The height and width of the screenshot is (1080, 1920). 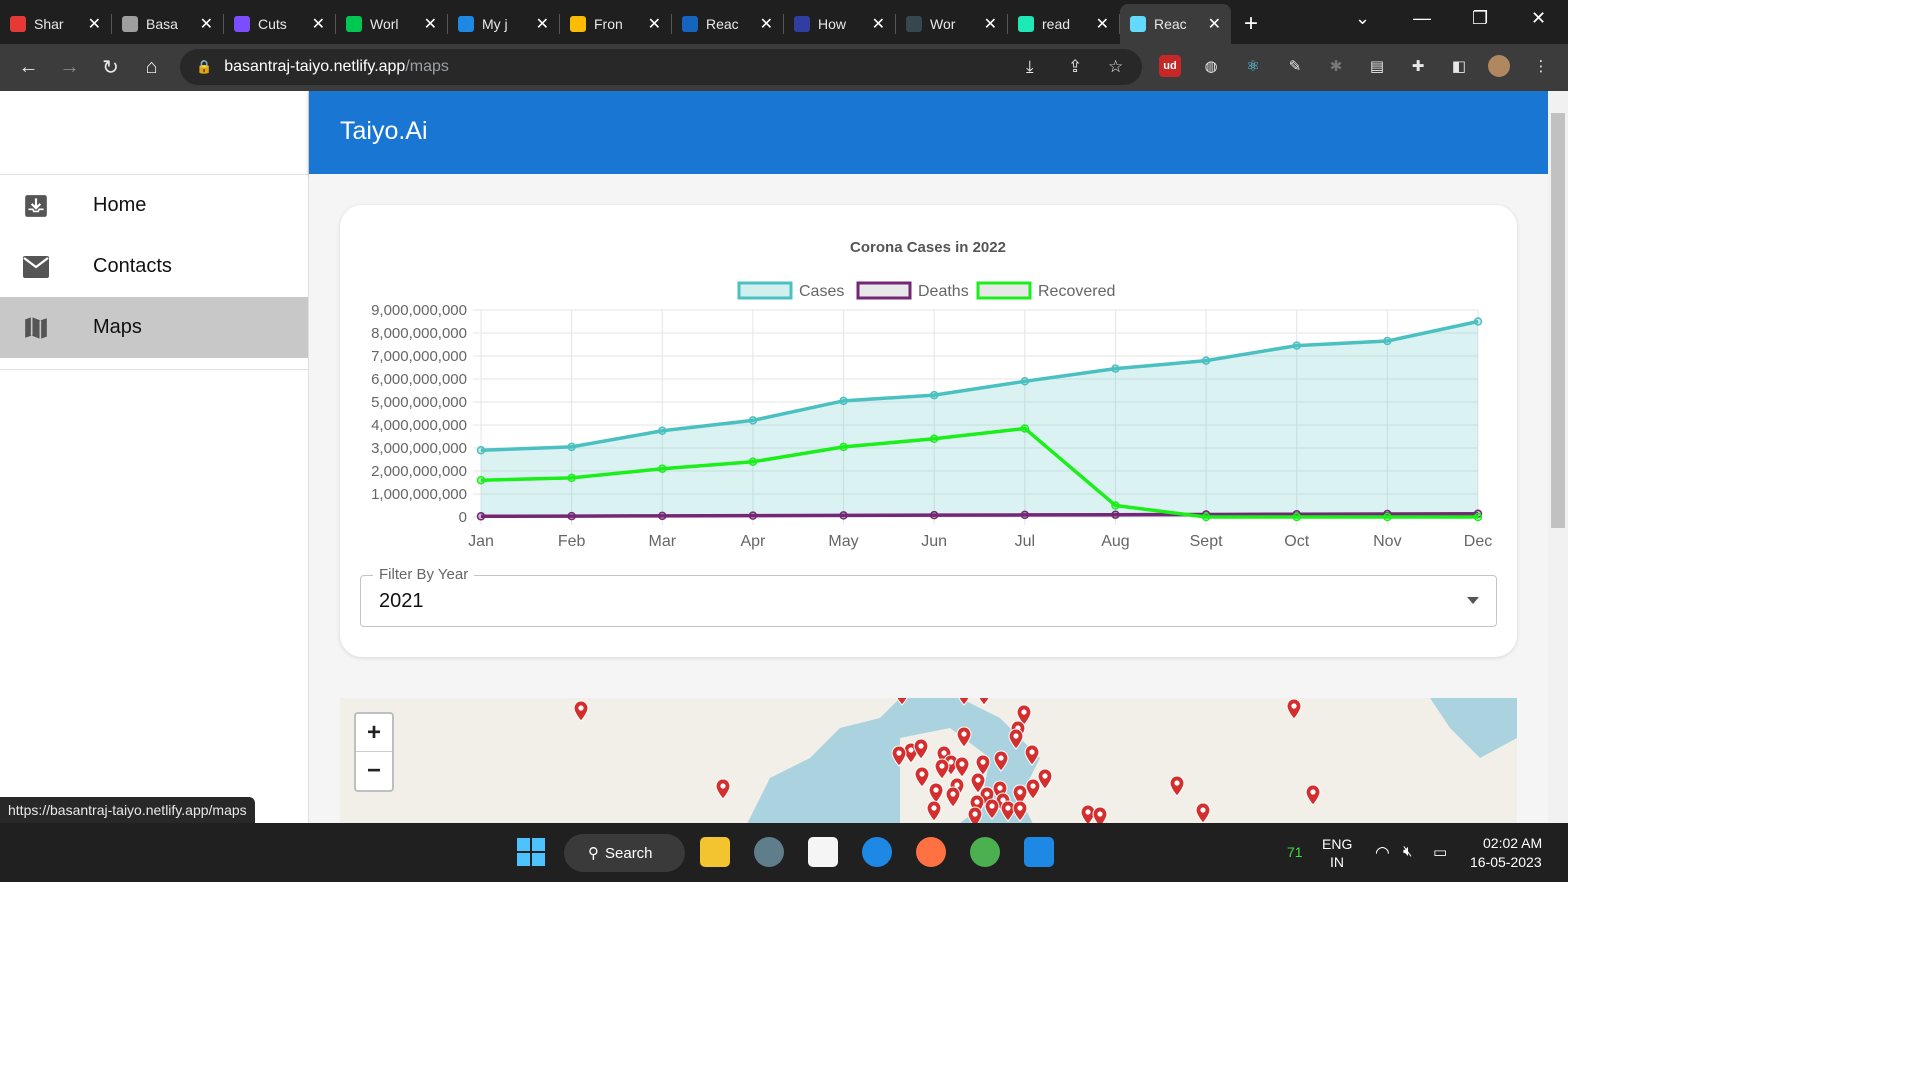 What do you see at coordinates (1418, 66) in the screenshot?
I see `extensions-puzzle-icon: ✚` at bounding box center [1418, 66].